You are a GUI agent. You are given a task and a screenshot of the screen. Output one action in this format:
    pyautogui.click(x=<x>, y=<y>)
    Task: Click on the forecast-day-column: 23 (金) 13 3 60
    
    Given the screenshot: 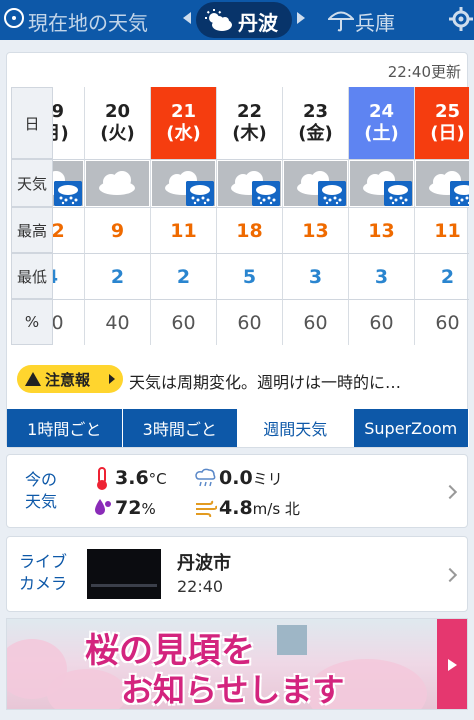 What is the action you would take?
    pyautogui.click(x=316, y=242)
    